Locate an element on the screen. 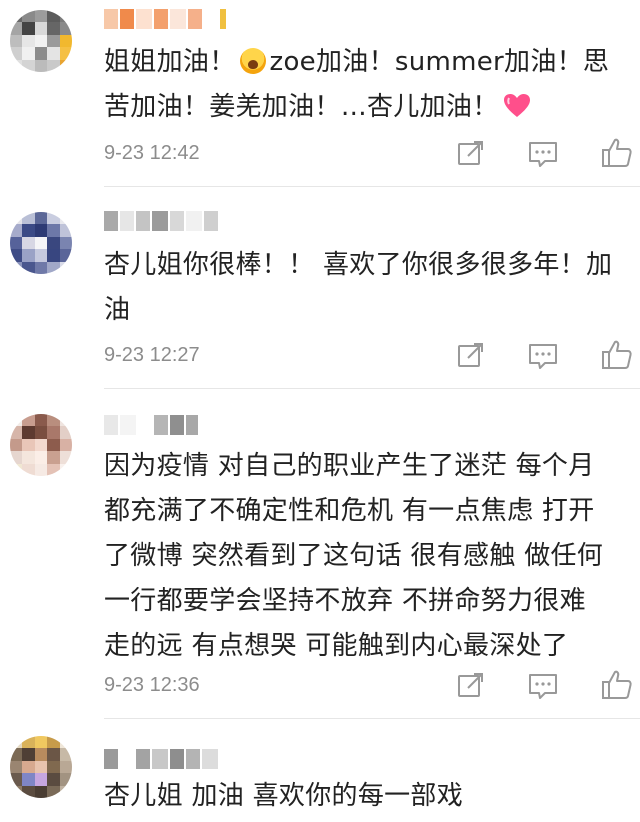  comment-timestamp: 9-23 12:36 is located at coordinates (152, 685).